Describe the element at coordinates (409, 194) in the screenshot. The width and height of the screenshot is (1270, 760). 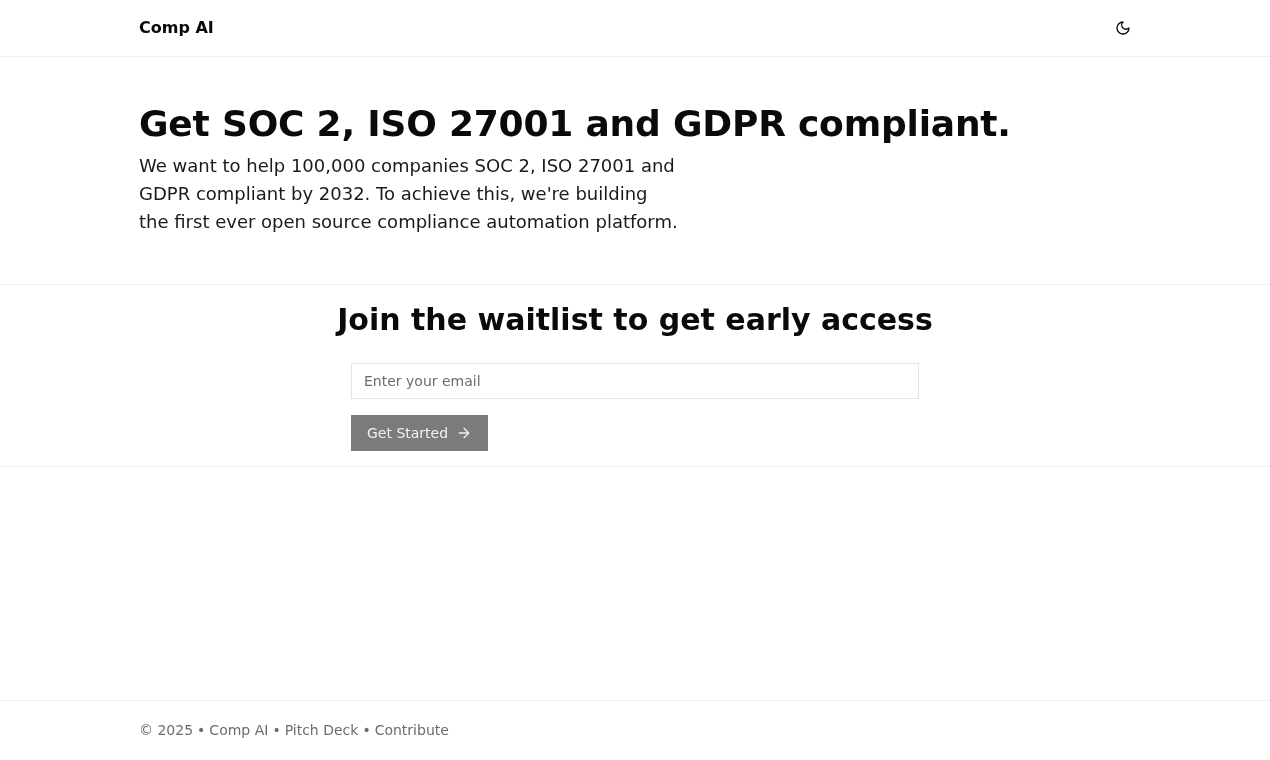
I see `hero-description: We want to help 100,000 companies SOC 2, ISO 27001 and GDPR compliant by 2032. To achieve this, we're building the first ever open source compliance automation platform.` at that location.